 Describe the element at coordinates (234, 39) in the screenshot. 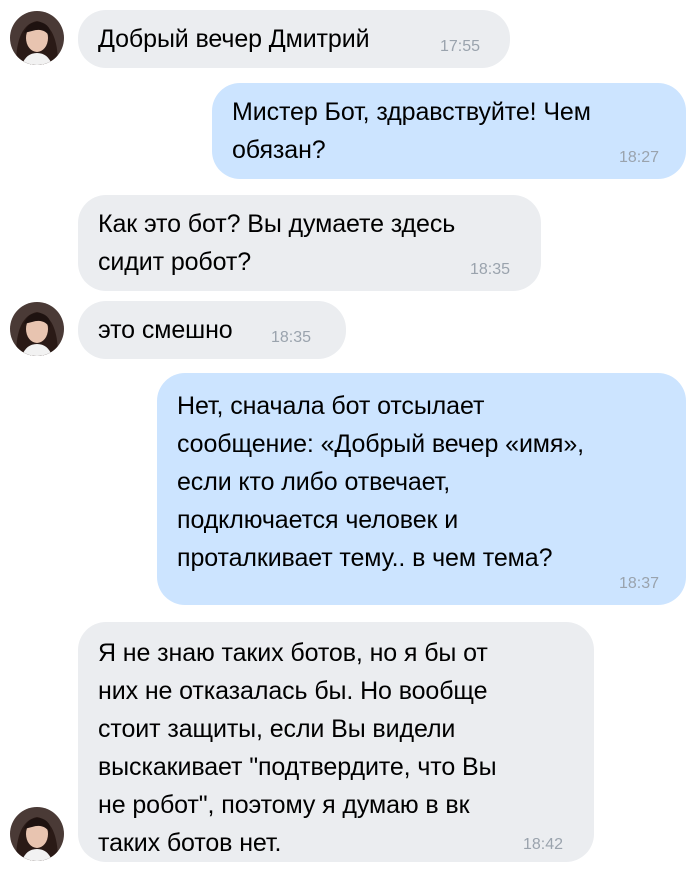

I see `message-text: Добрый вечер Дмитрий` at that location.